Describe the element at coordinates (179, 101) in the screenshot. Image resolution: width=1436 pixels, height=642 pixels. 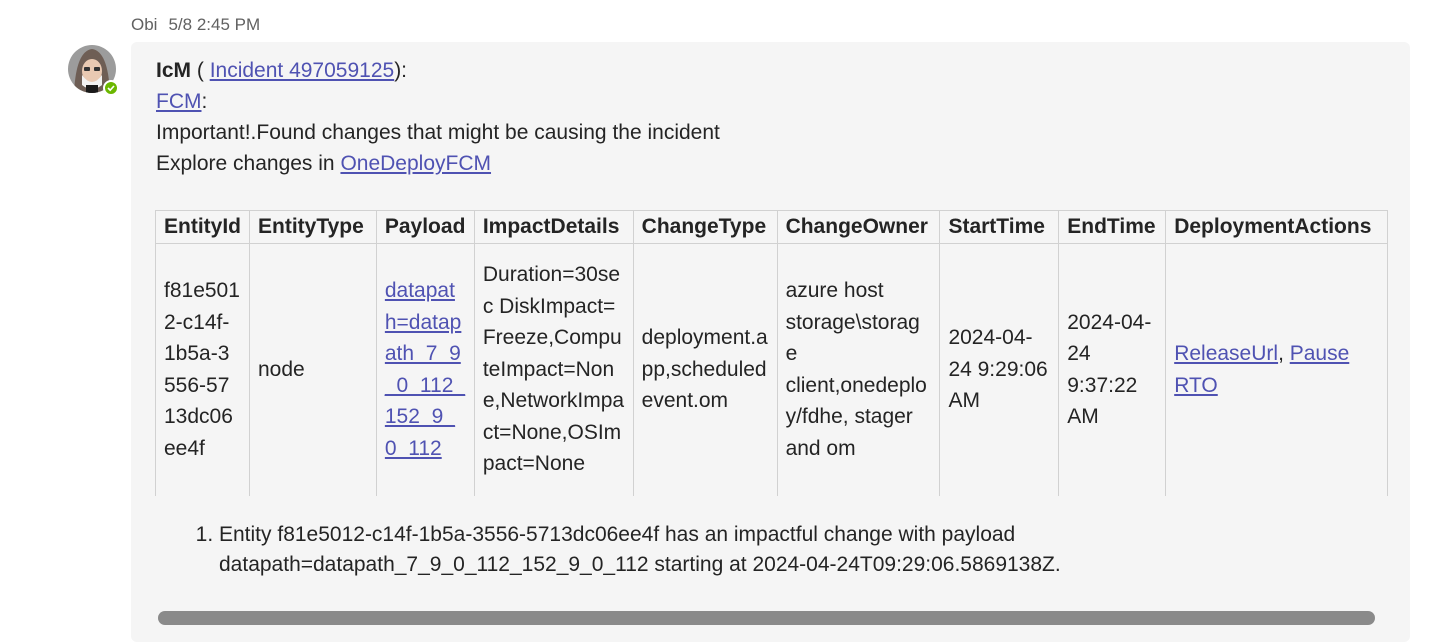
I see `fcm-link: FCM` at that location.